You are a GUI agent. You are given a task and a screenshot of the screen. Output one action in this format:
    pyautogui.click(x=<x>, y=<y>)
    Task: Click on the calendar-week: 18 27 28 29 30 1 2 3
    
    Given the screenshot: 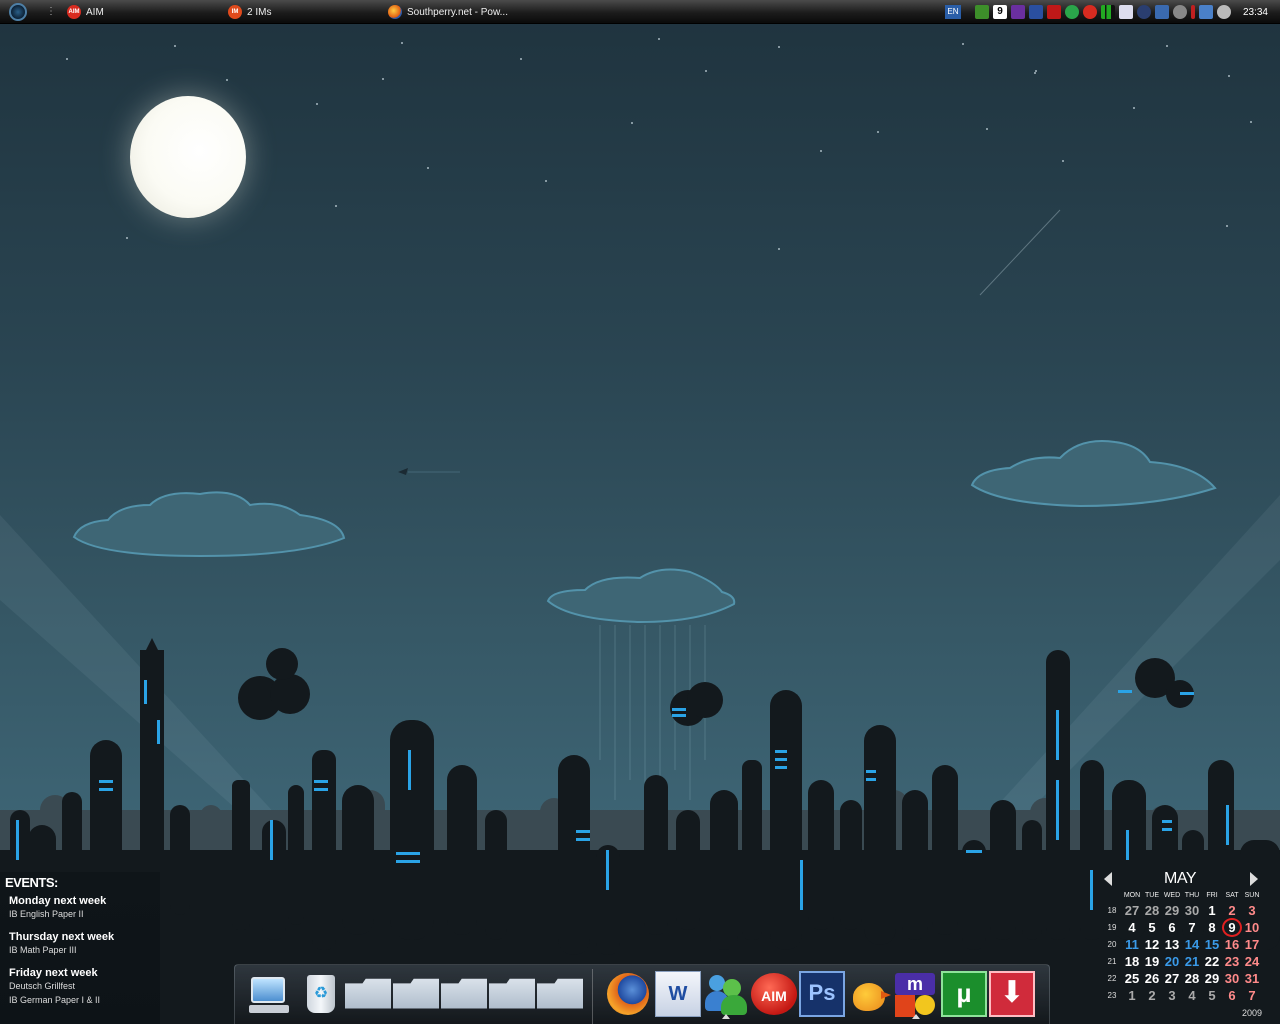 What is the action you would take?
    pyautogui.click(x=1182, y=910)
    